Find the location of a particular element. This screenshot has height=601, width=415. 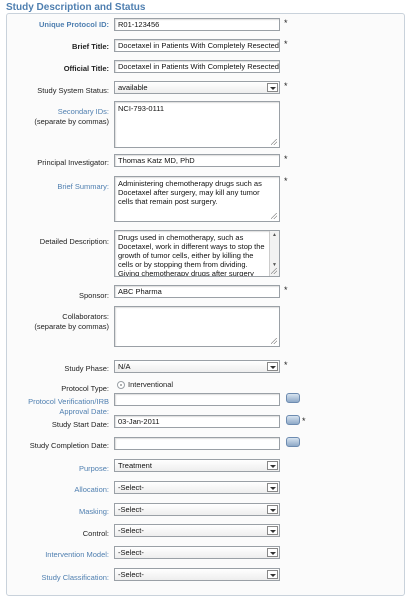

secondary-ids-label: Secondary IDs: (separate by commas) is located at coordinates (71, 117).